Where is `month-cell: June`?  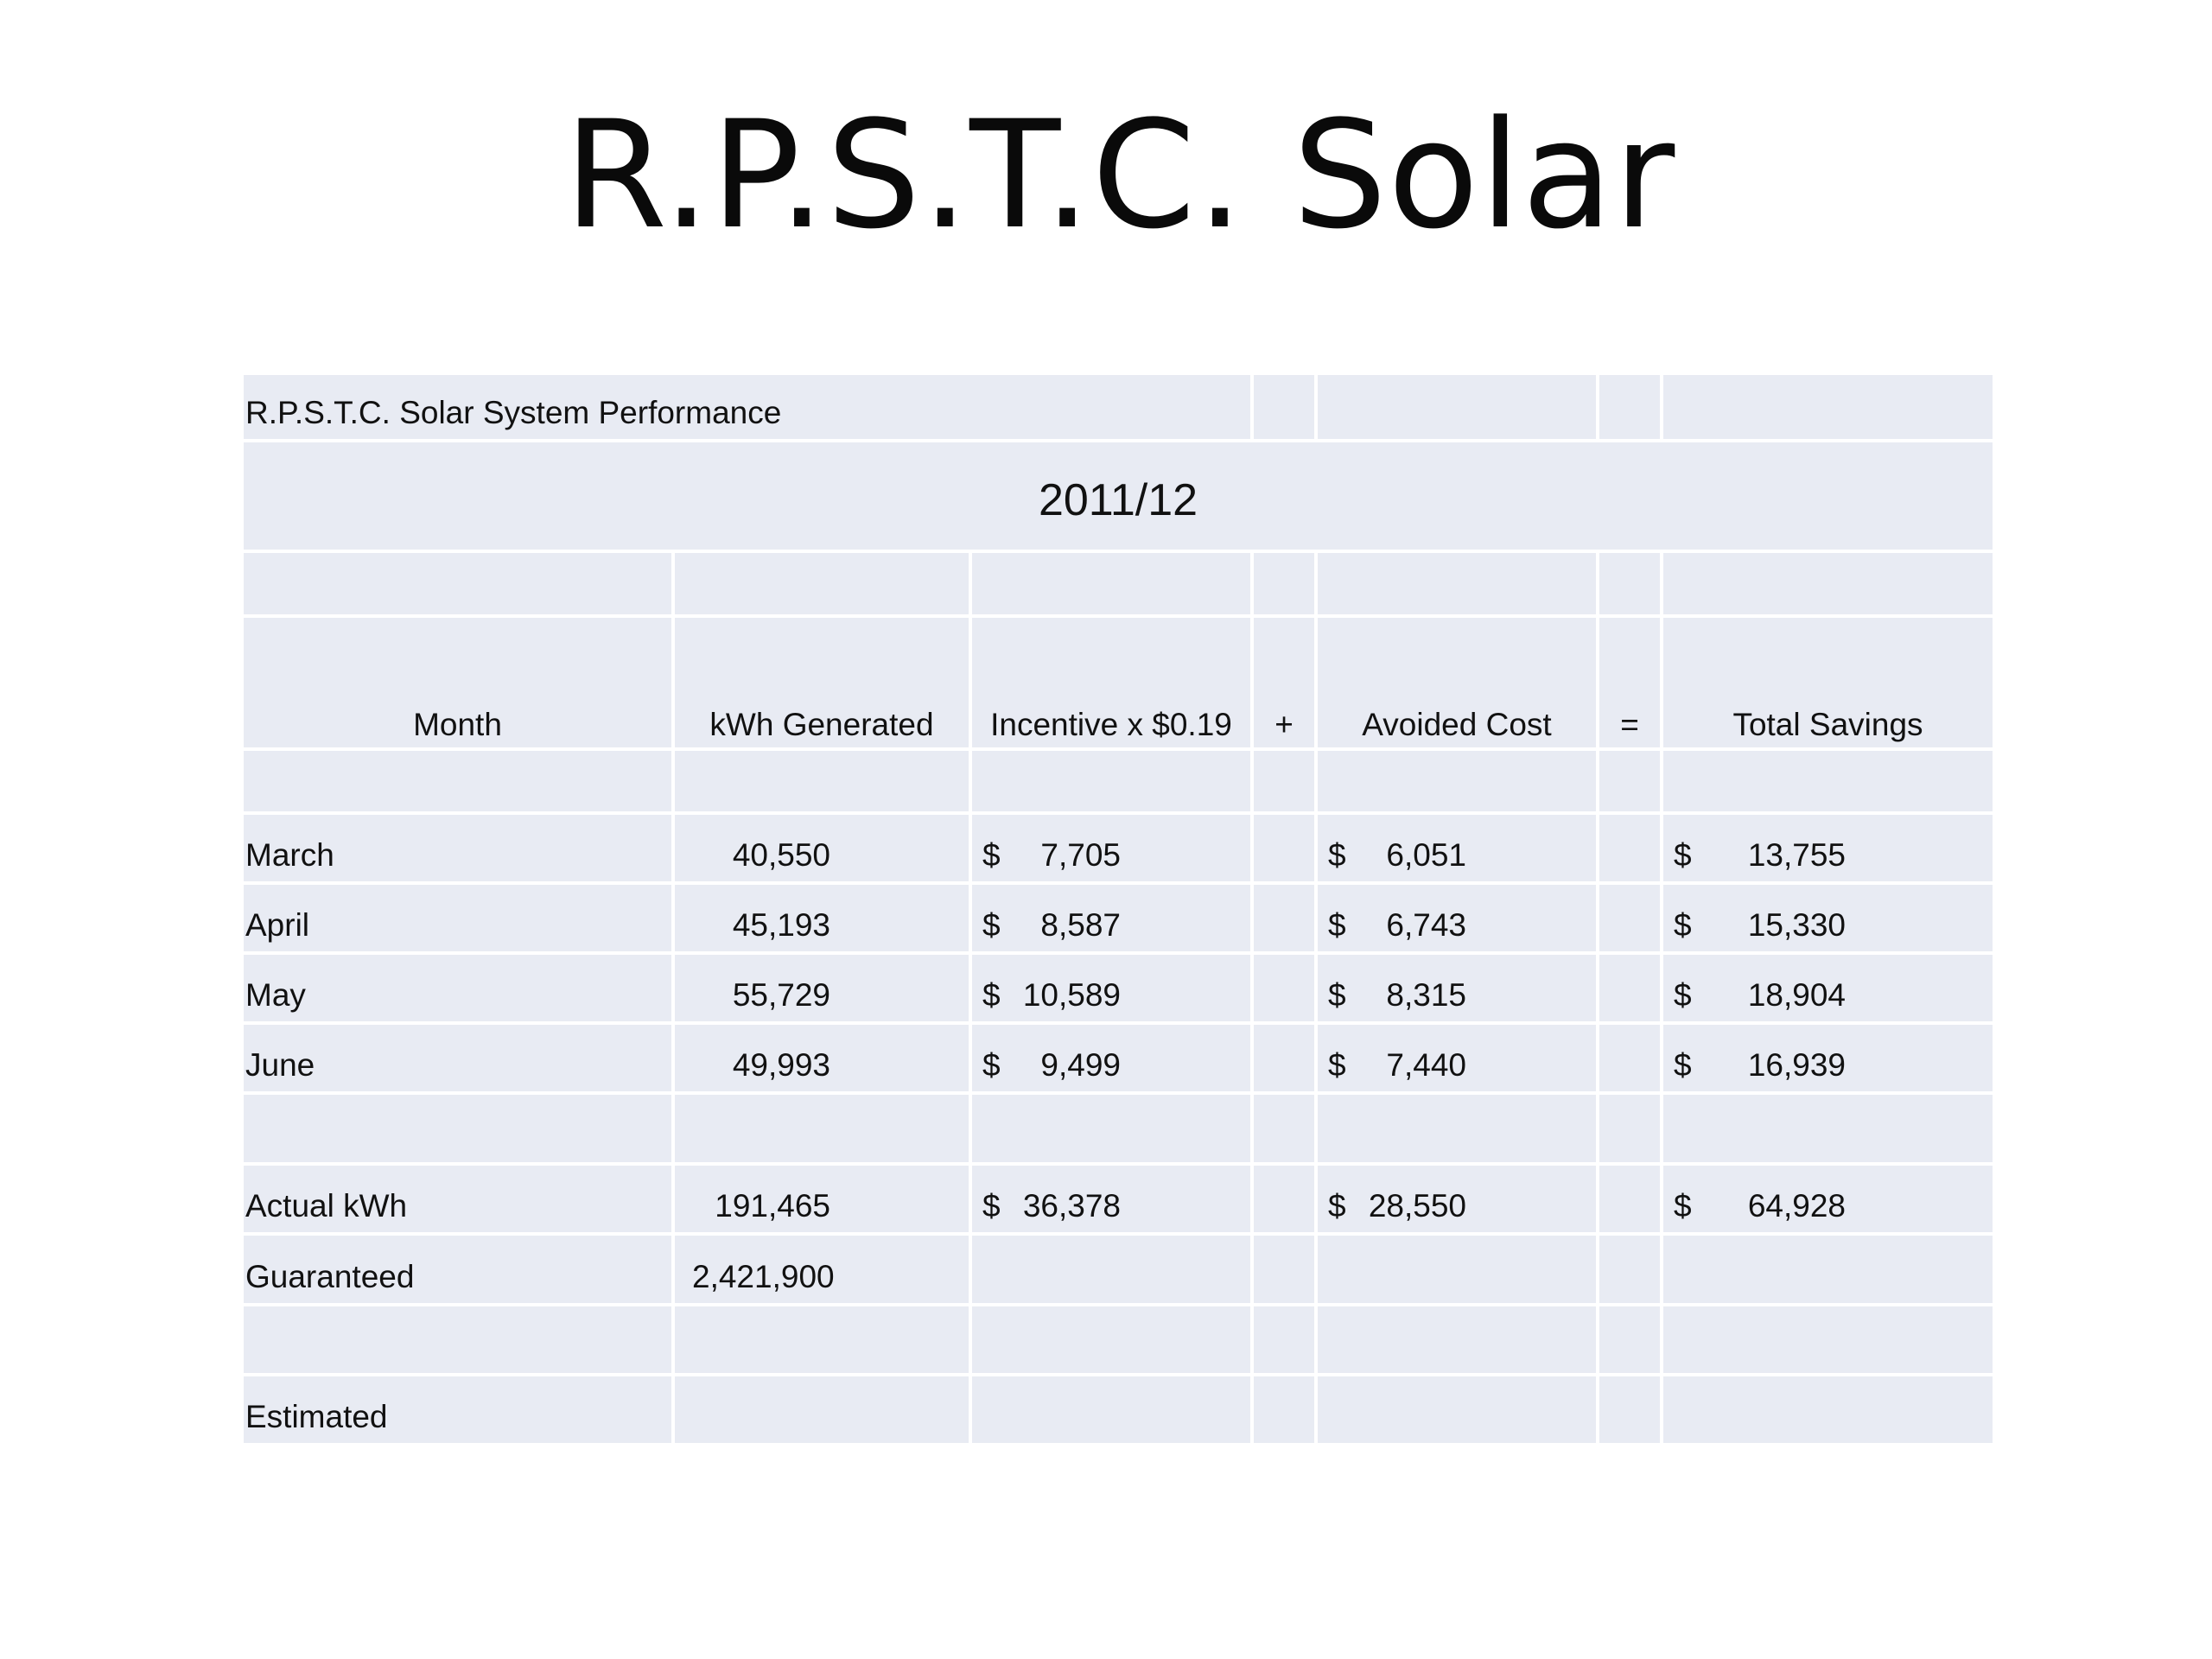 month-cell: June is located at coordinates (457, 1058).